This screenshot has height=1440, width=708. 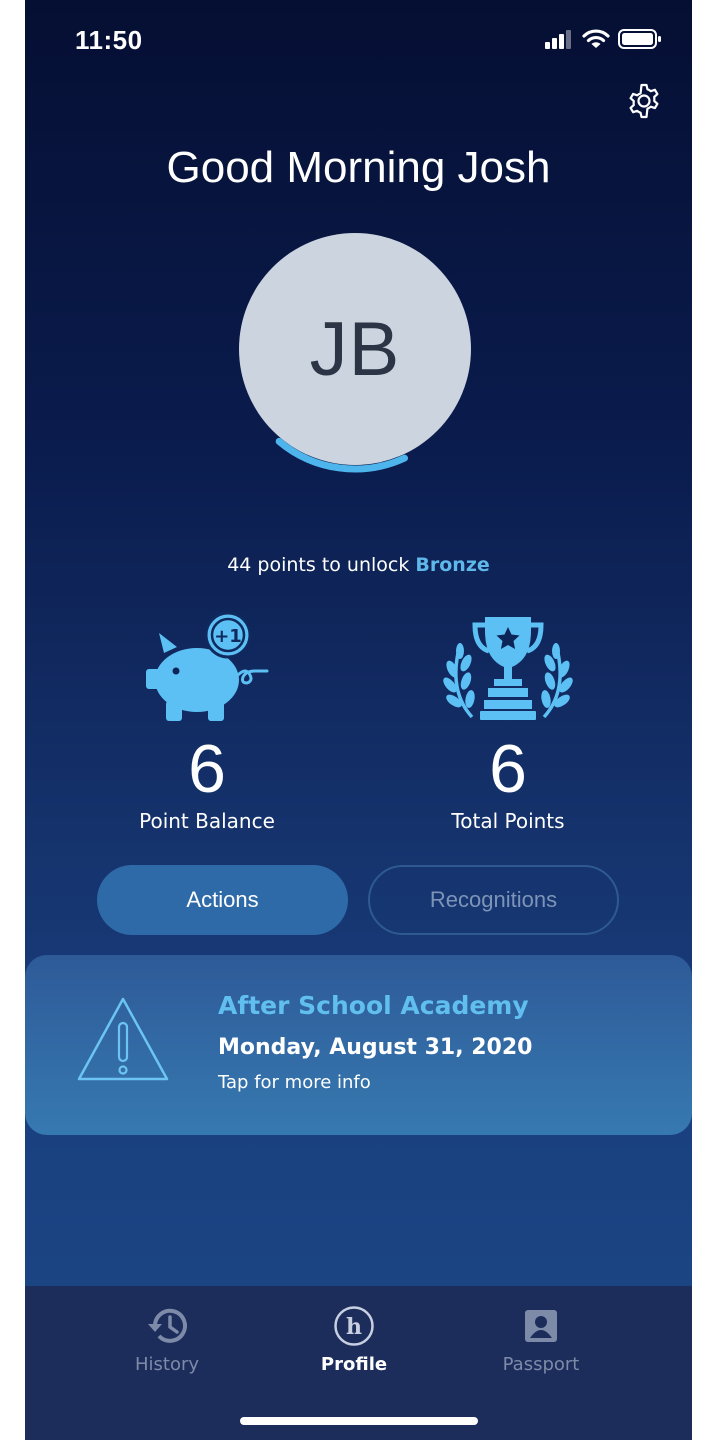 What do you see at coordinates (508, 769) in the screenshot?
I see `total-points-value: 6` at bounding box center [508, 769].